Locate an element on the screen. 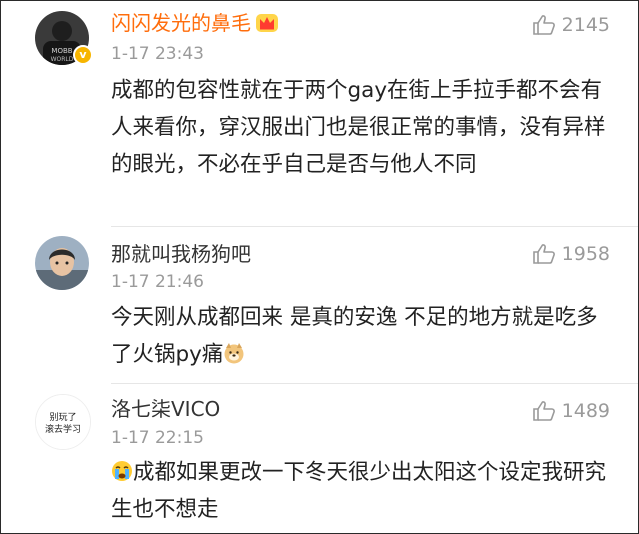 Image resolution: width=639 pixels, height=534 pixels. comment-text: 成都如果更改一下冬天很少出太阳这个设定我研究生也不想走 is located at coordinates (363, 491).